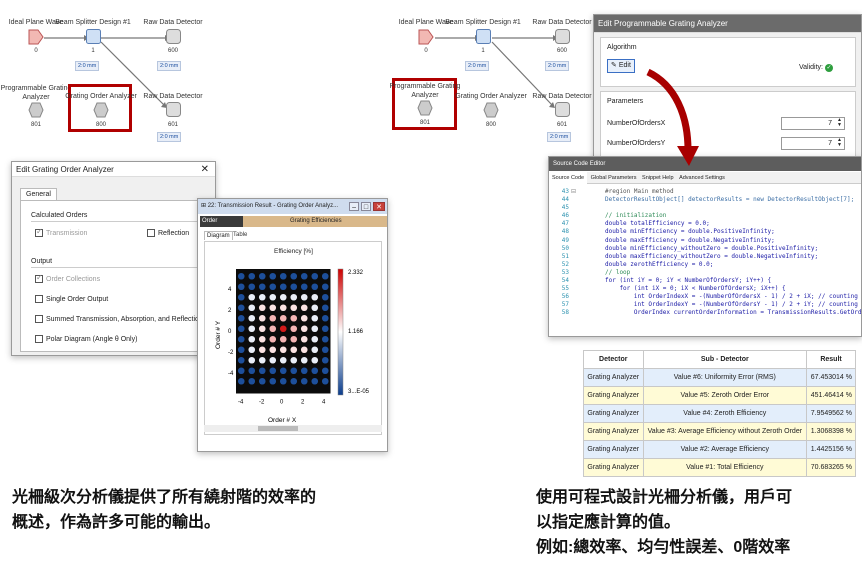  I want to click on minimize-icon: –, so click(354, 206).